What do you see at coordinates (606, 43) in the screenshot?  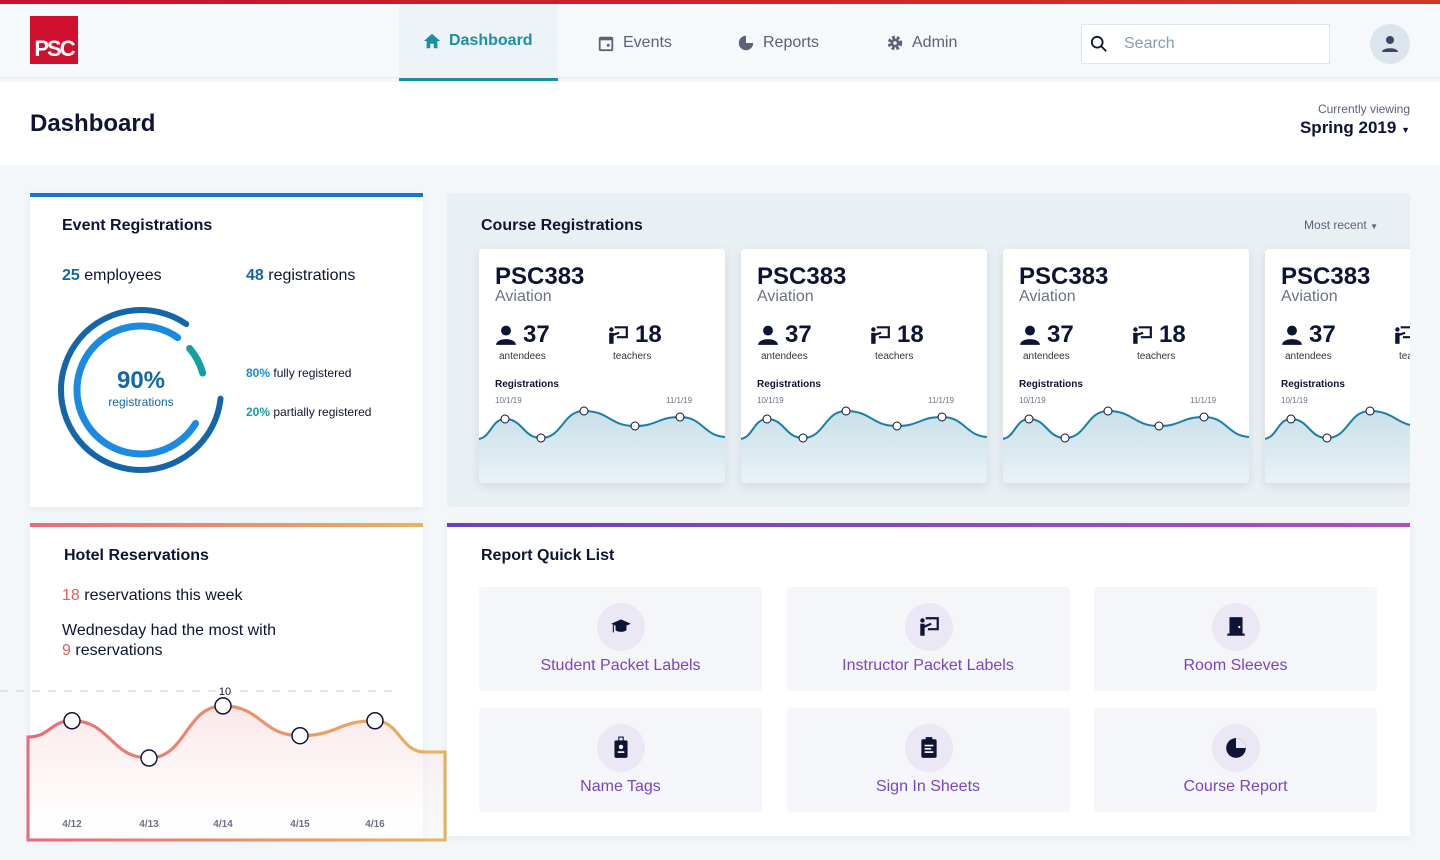 I see `calendar-icon` at bounding box center [606, 43].